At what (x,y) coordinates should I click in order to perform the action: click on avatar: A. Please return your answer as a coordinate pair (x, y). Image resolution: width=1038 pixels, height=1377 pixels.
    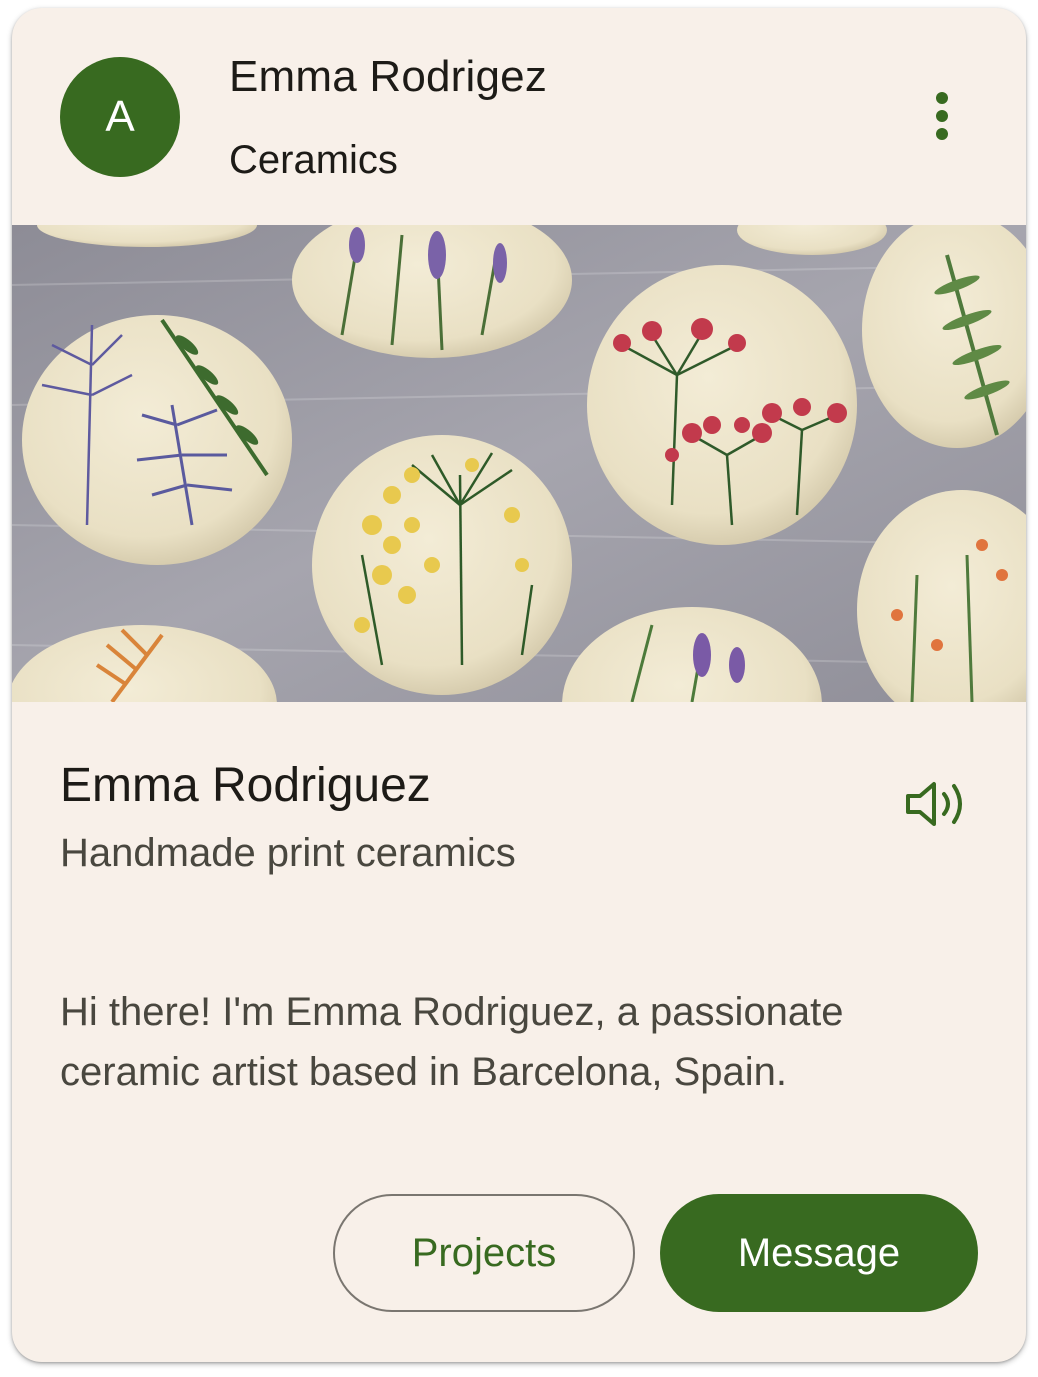
    Looking at the image, I should click on (120, 117).